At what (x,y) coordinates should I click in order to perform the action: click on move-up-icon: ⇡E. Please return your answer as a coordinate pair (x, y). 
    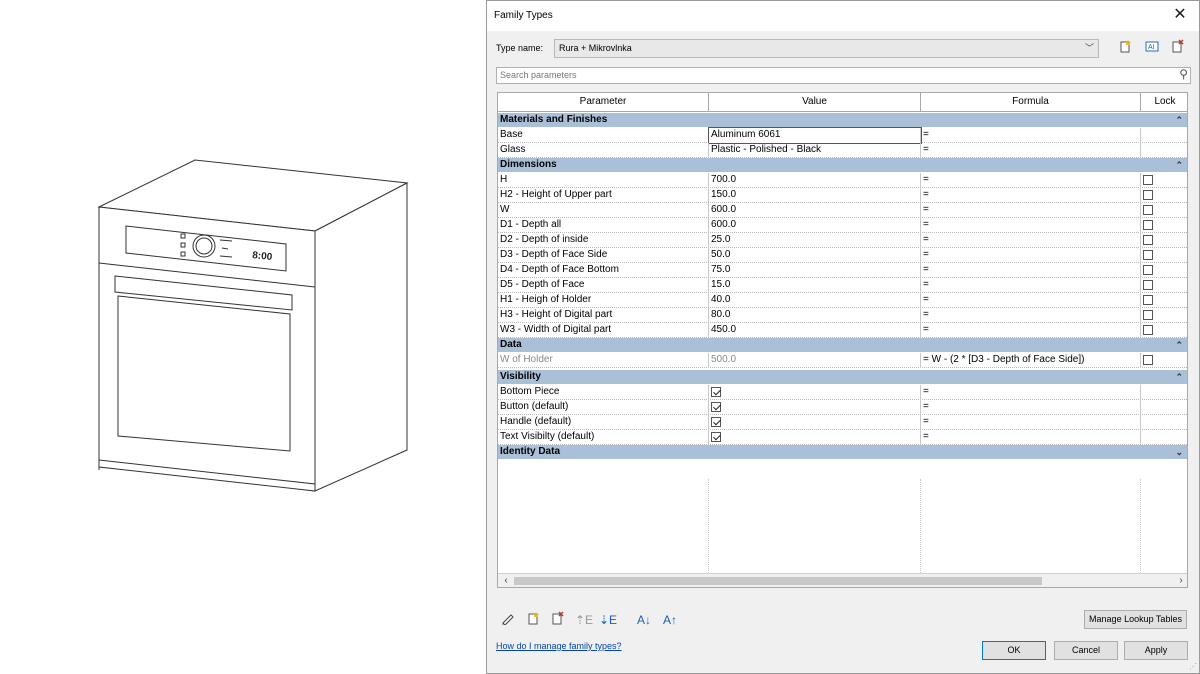
    Looking at the image, I should click on (584, 620).